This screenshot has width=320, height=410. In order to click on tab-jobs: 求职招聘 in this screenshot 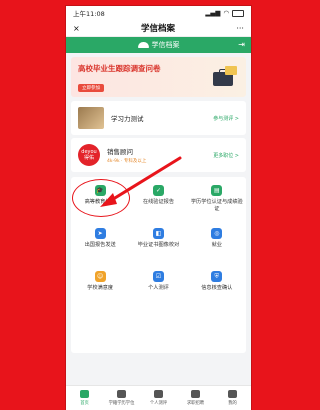, I will do `click(195, 398)`.